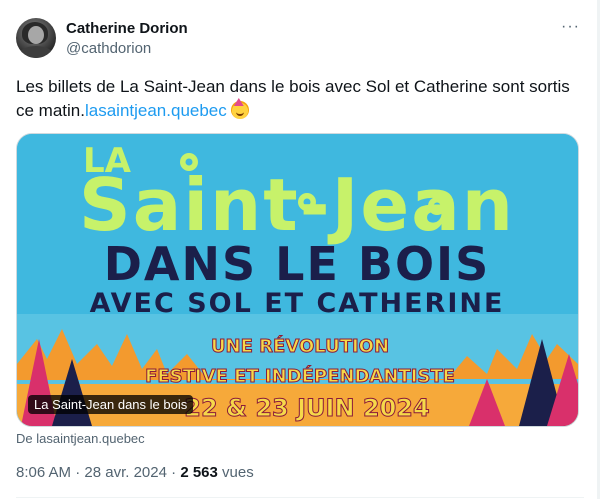 Image resolution: width=600 pixels, height=499 pixels. What do you see at coordinates (36, 52) in the screenshot?
I see `avatar-shoulders` at bounding box center [36, 52].